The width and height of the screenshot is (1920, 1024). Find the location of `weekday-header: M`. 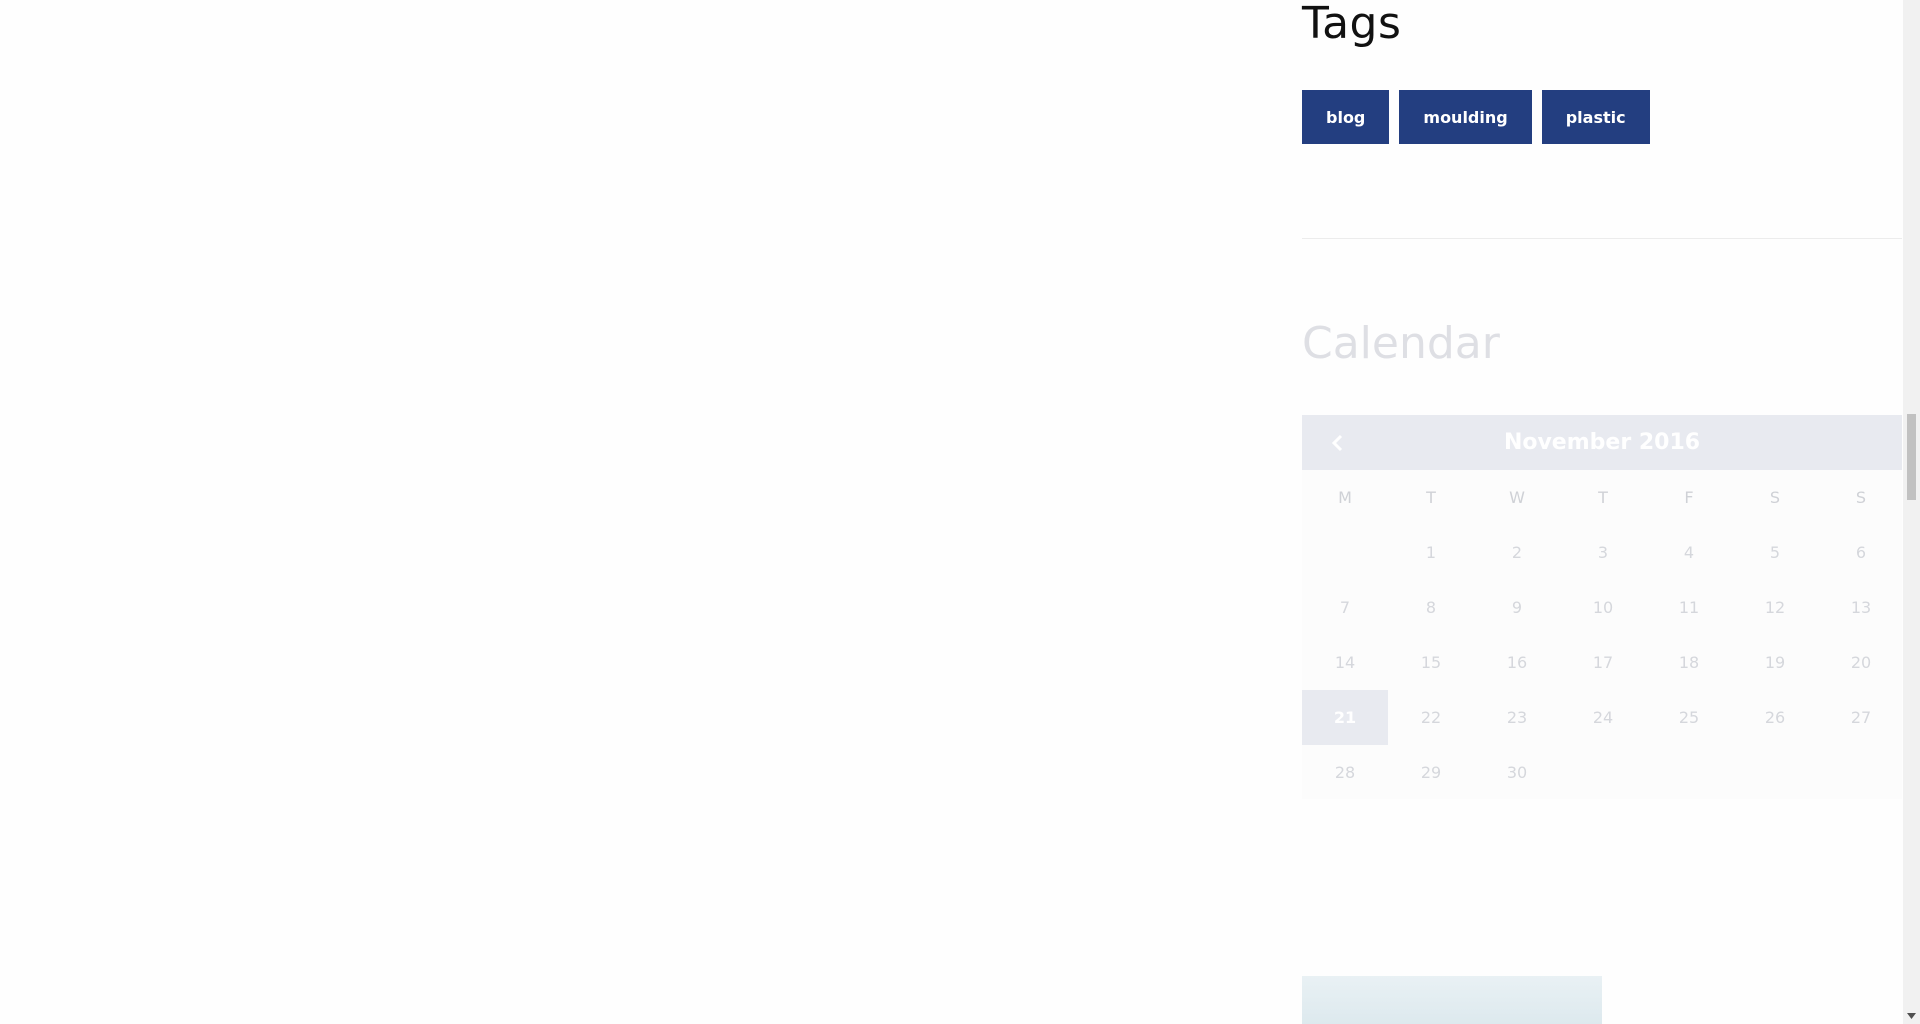

weekday-header: M is located at coordinates (1345, 497).